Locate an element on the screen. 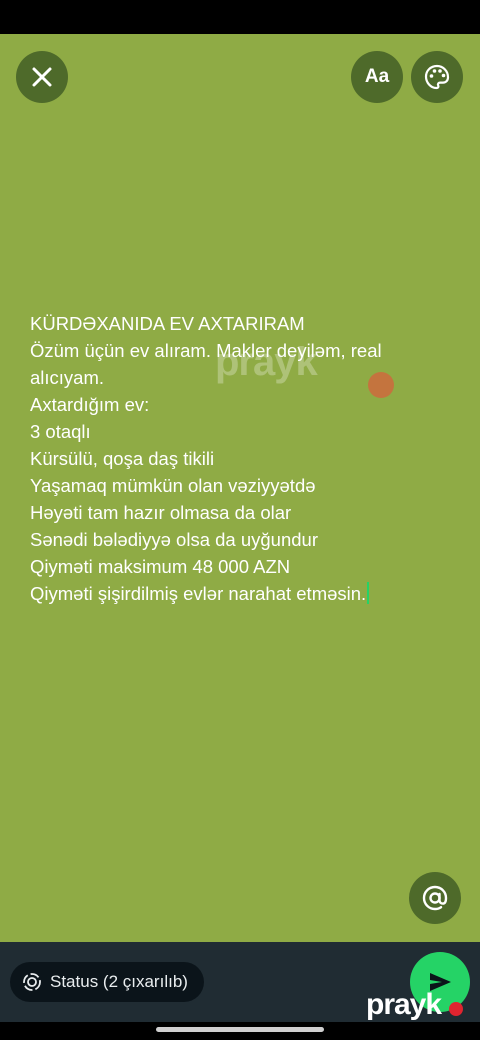  status-icon is located at coordinates (32, 982).